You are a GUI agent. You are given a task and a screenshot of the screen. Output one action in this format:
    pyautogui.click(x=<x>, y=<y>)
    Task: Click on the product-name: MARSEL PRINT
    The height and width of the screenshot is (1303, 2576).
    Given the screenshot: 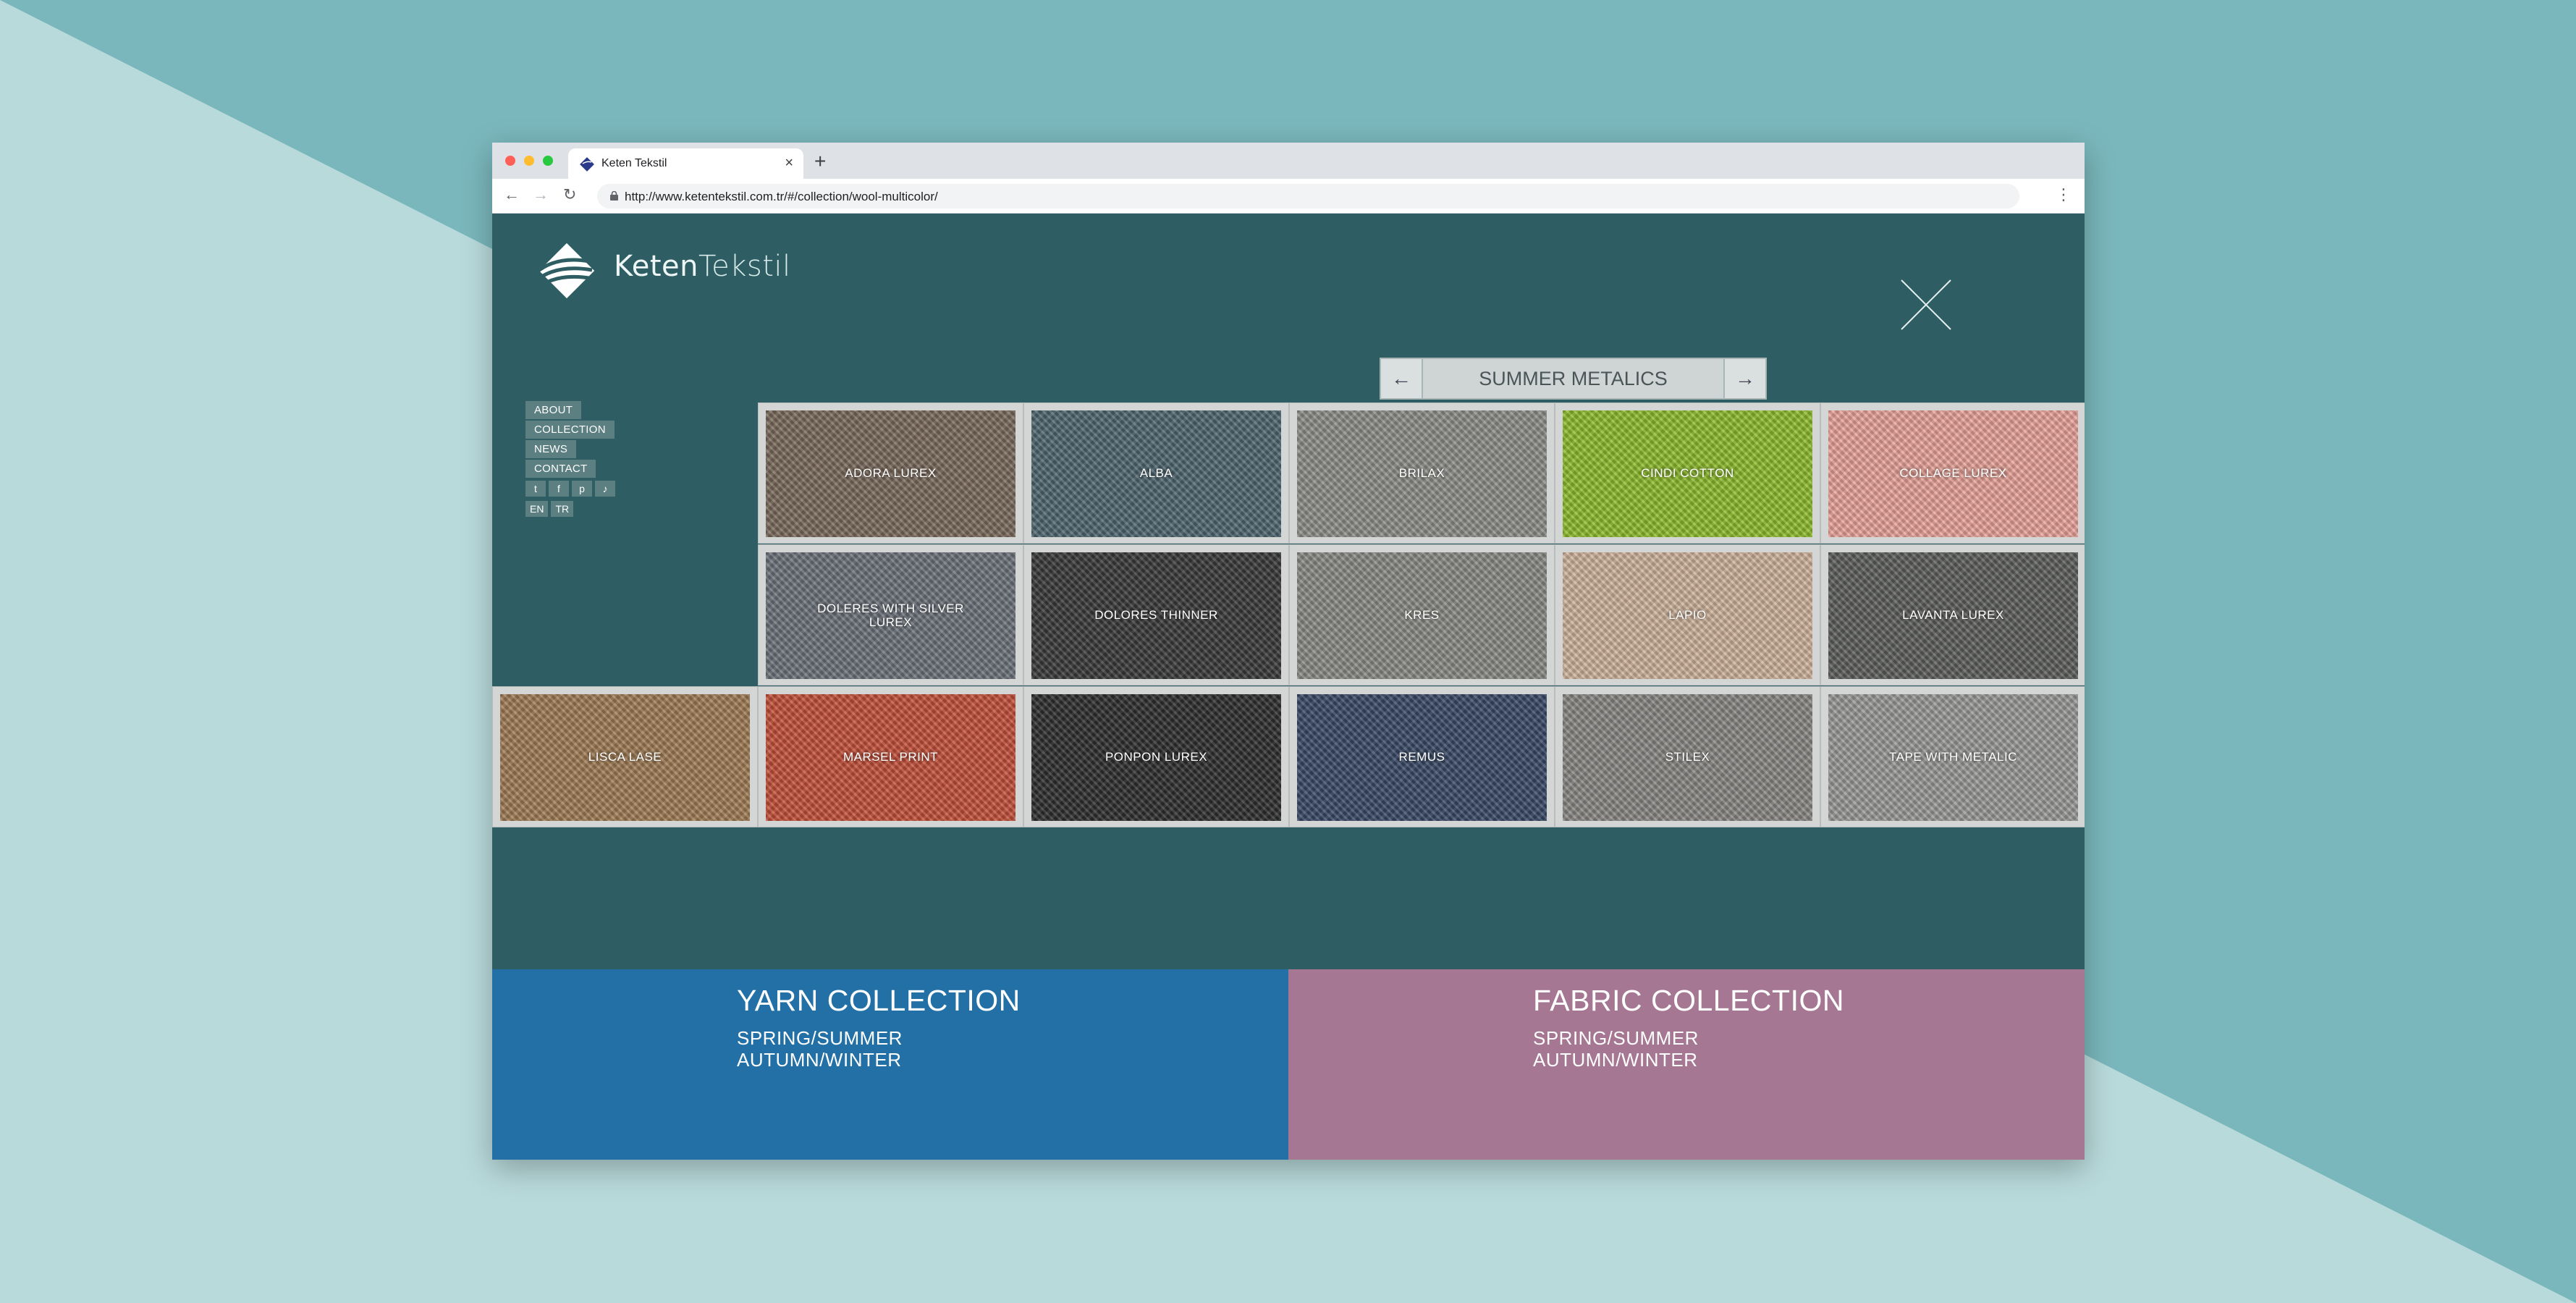 What is the action you would take?
    pyautogui.click(x=891, y=757)
    